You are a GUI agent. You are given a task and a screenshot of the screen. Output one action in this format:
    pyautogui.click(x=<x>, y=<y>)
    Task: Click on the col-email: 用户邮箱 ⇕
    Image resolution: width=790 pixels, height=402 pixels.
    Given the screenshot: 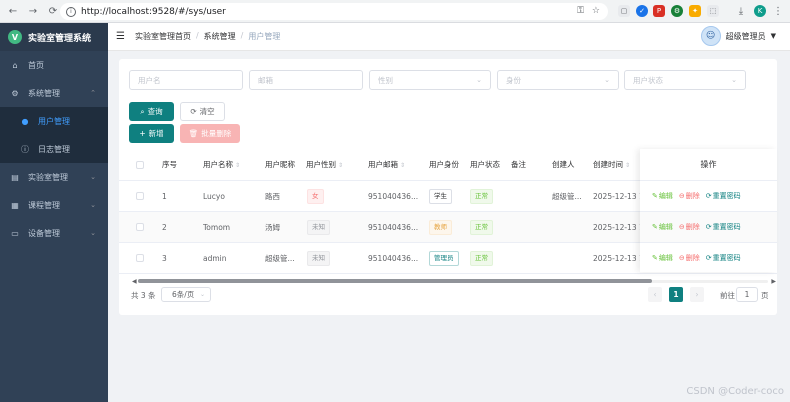 What is the action you would take?
    pyautogui.click(x=386, y=164)
    